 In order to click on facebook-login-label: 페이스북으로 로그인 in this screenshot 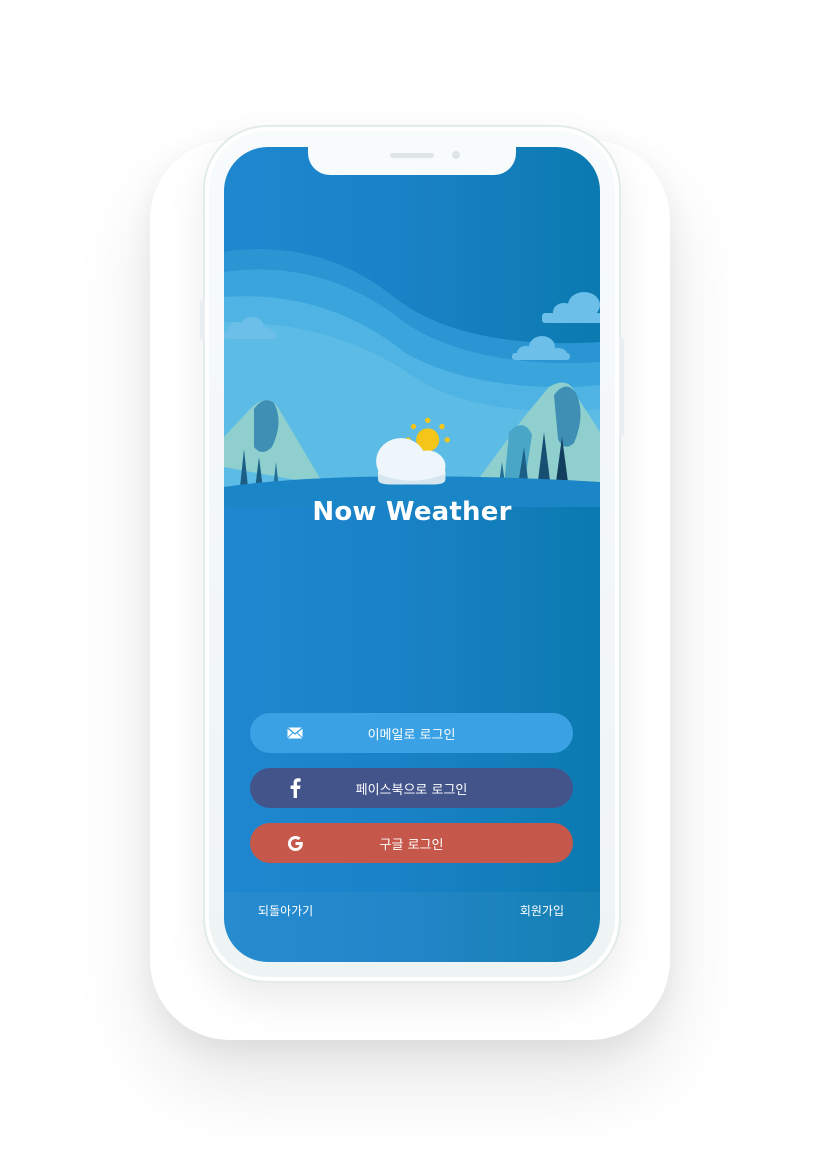, I will do `click(411, 790)`.